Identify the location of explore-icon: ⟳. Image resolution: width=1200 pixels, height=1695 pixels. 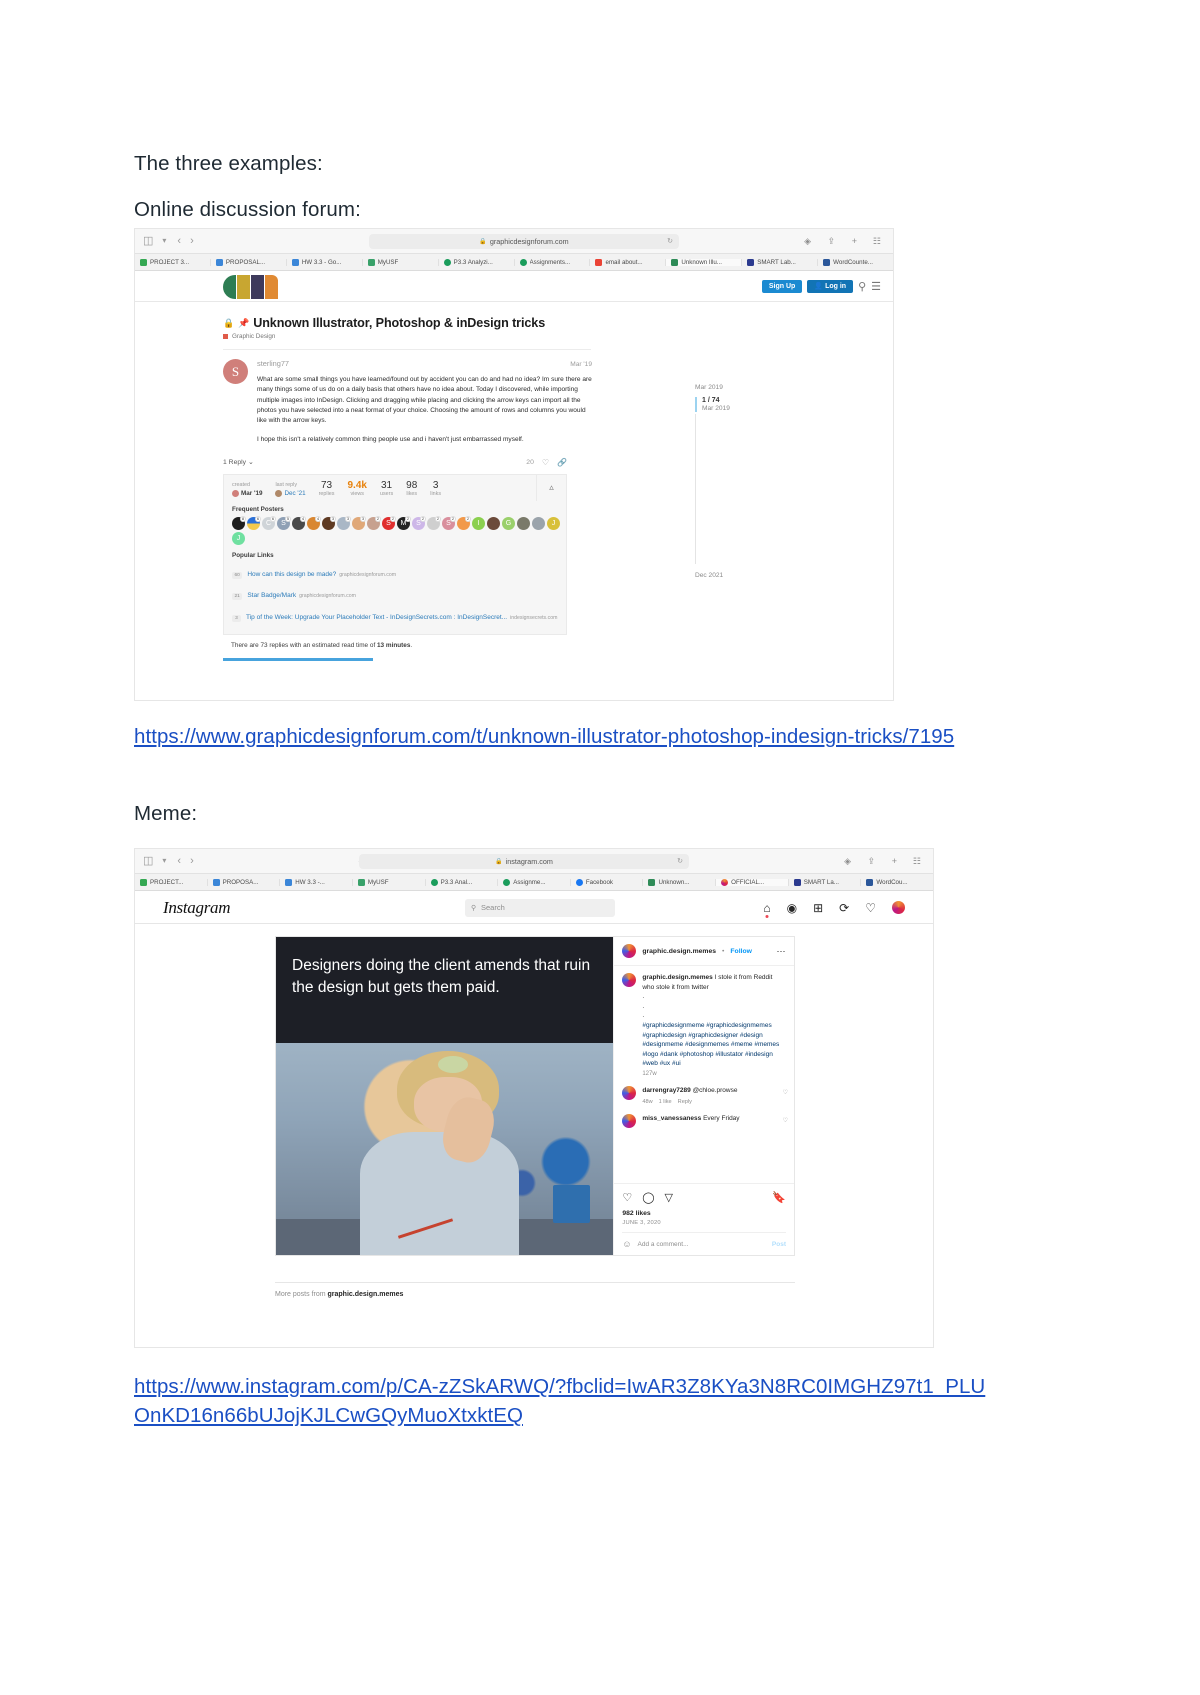
(844, 908).